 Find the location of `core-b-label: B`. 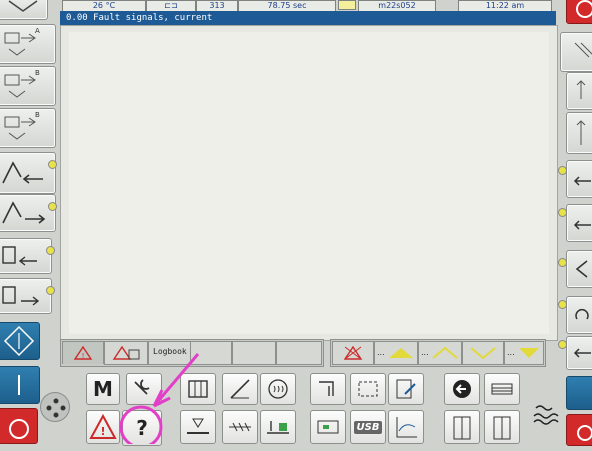

core-b-label: B is located at coordinates (37, 73).